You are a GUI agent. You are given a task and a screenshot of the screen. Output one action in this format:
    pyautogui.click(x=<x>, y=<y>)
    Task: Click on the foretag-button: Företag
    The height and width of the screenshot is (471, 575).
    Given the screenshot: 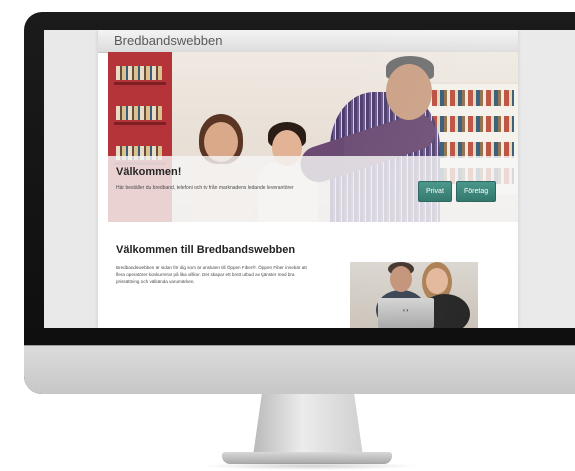 What is the action you would take?
    pyautogui.click(x=476, y=191)
    